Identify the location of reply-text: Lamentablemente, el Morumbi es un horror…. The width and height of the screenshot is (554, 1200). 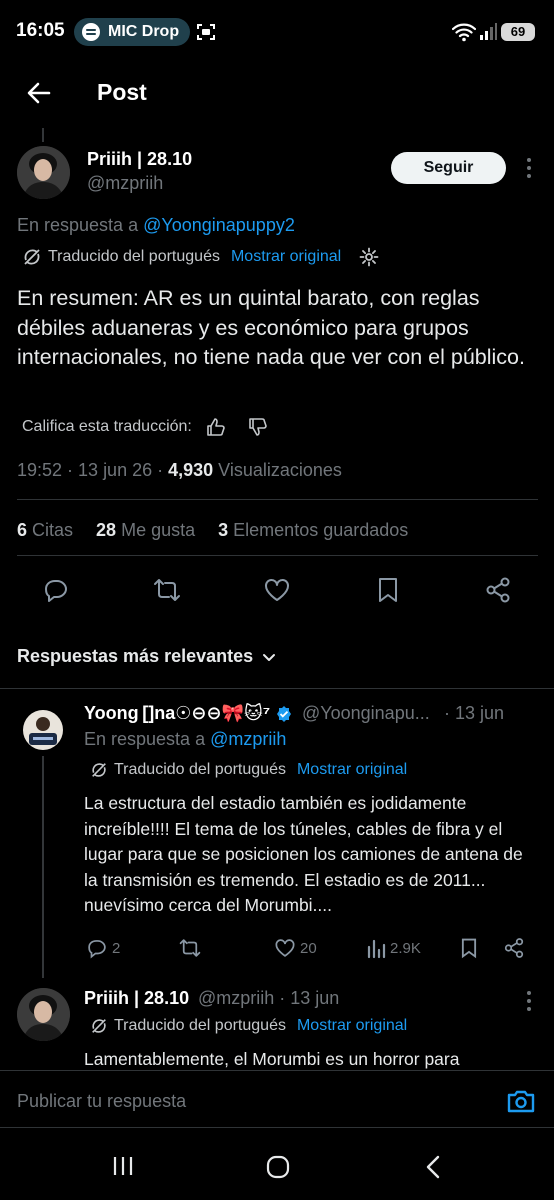
(272, 1059).